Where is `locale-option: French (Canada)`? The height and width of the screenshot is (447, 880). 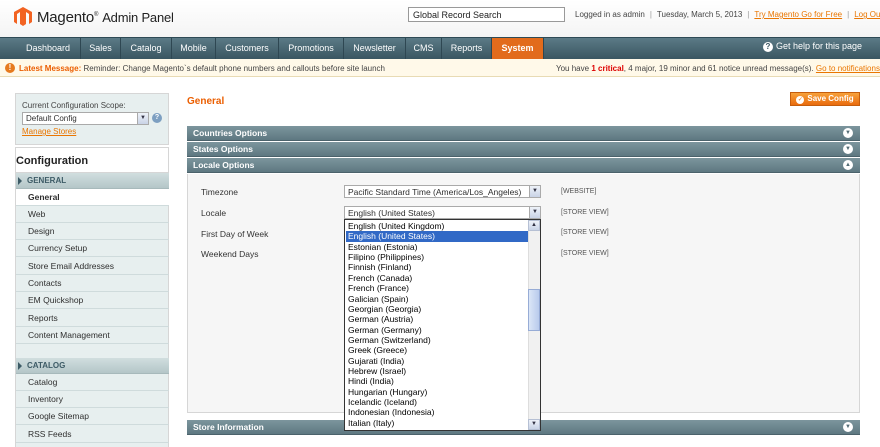
locale-option: French (Canada) is located at coordinates (437, 278).